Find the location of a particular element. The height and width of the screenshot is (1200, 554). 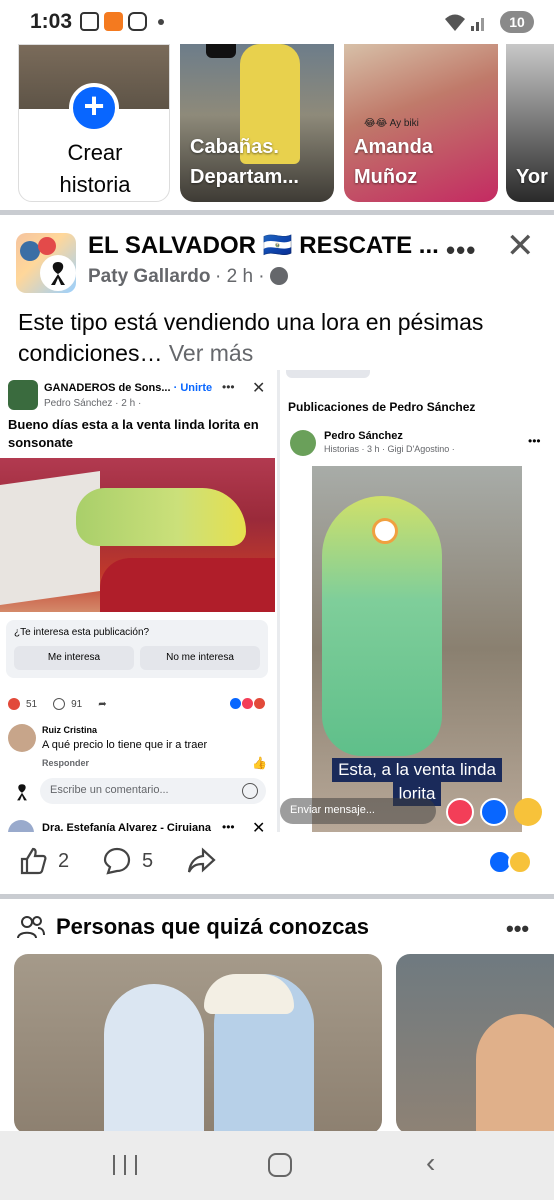

android-navigation-bar: ‹ is located at coordinates (277, 1165).